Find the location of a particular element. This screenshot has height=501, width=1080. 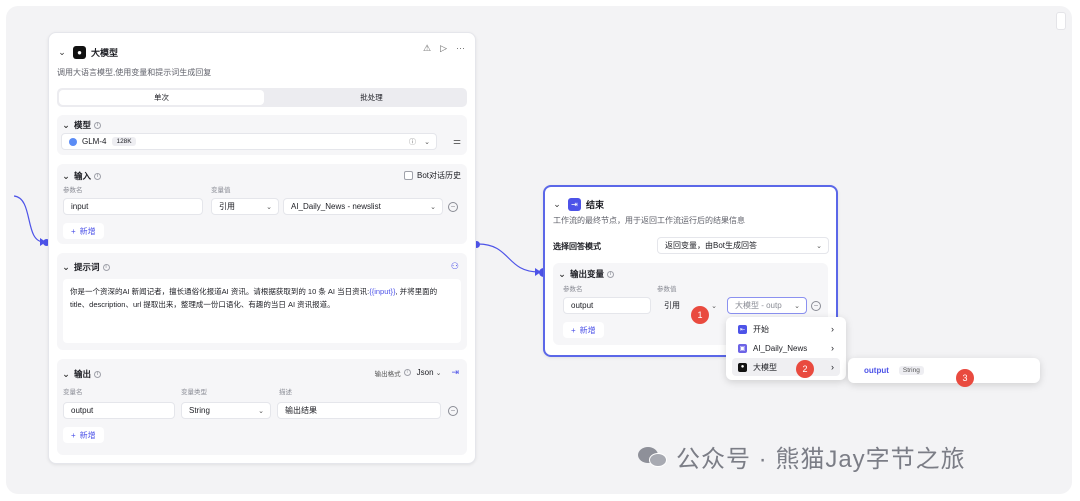

llm-node-description: 调用大语言模型,使用变量和提示词生成回复 is located at coordinates (134, 72).